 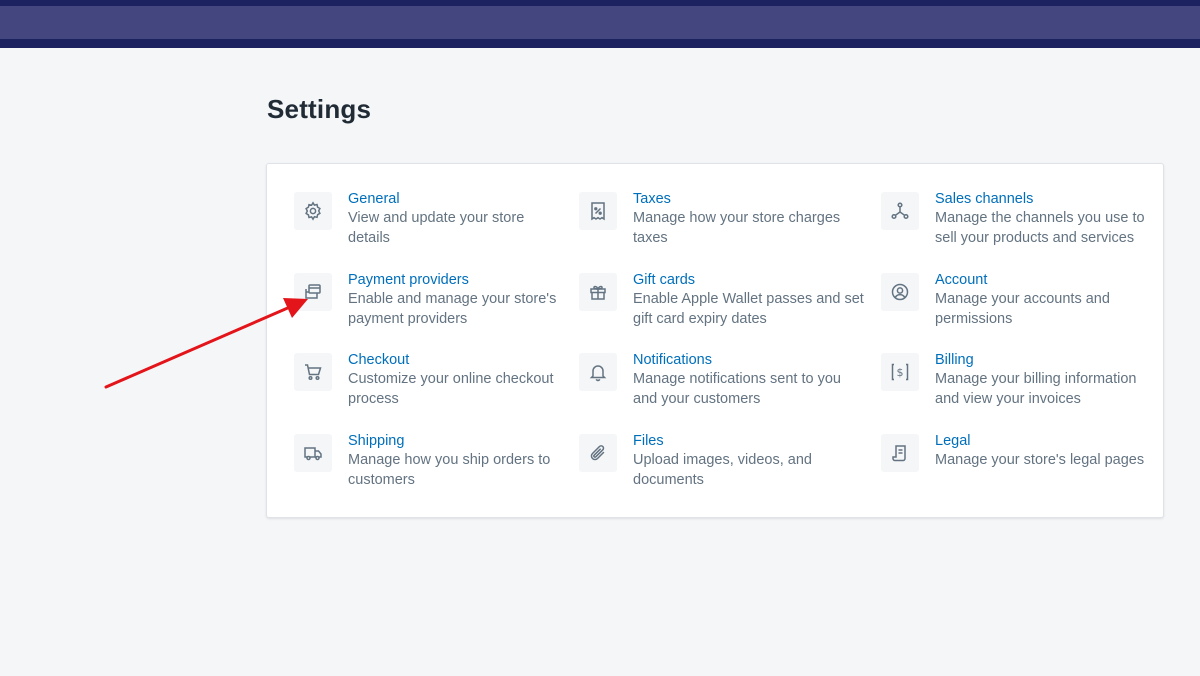 I want to click on notifications-title: Notifications, so click(x=737, y=360).